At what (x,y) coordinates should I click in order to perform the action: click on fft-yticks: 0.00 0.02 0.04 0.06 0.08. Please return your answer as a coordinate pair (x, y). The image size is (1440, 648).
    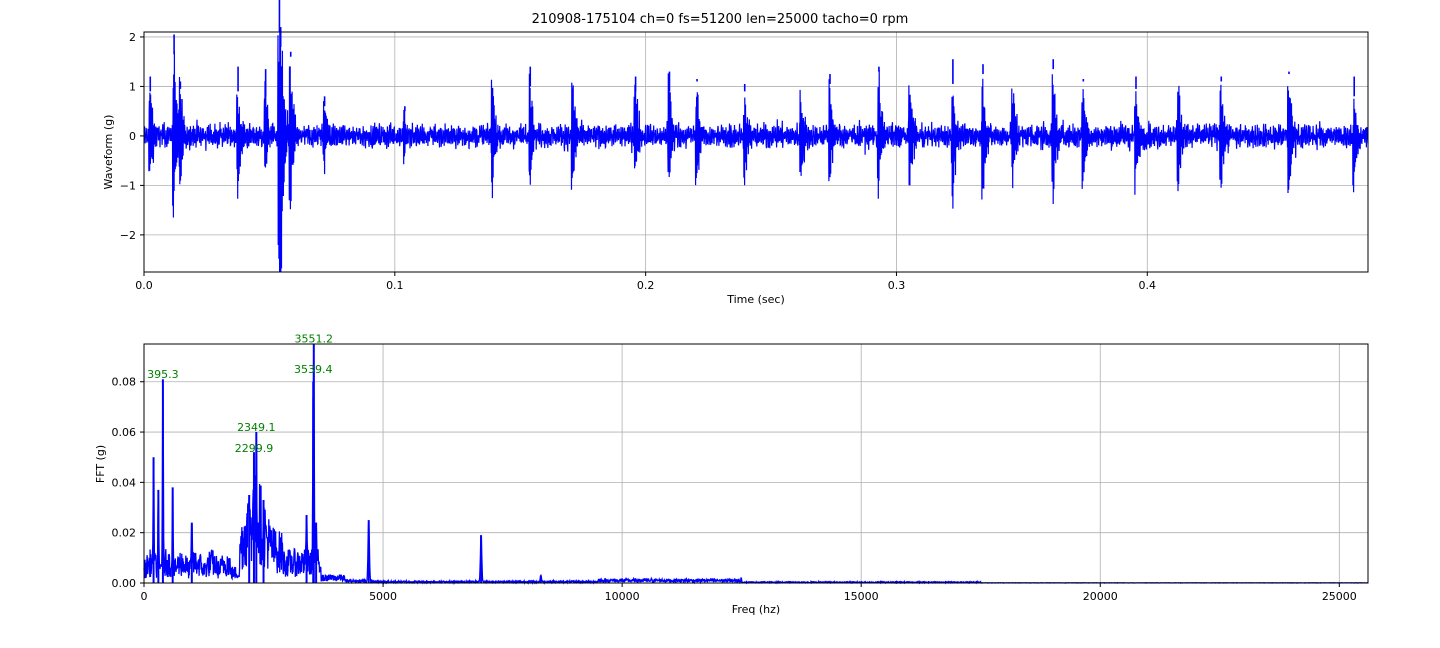
    Looking at the image, I should click on (128, 483).